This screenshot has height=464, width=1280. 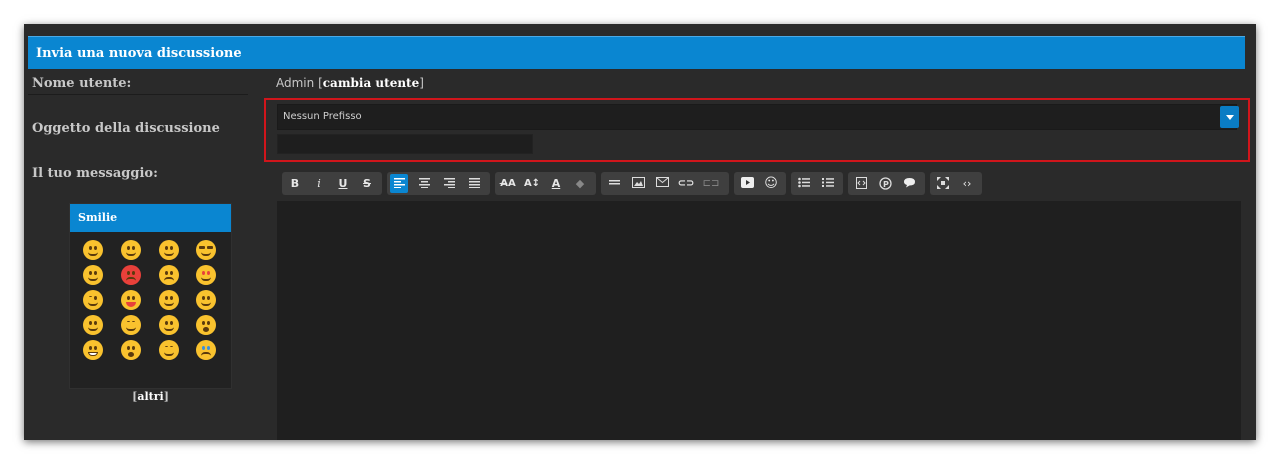 What do you see at coordinates (367, 183) in the screenshot?
I see `strikethrough-icon: S` at bounding box center [367, 183].